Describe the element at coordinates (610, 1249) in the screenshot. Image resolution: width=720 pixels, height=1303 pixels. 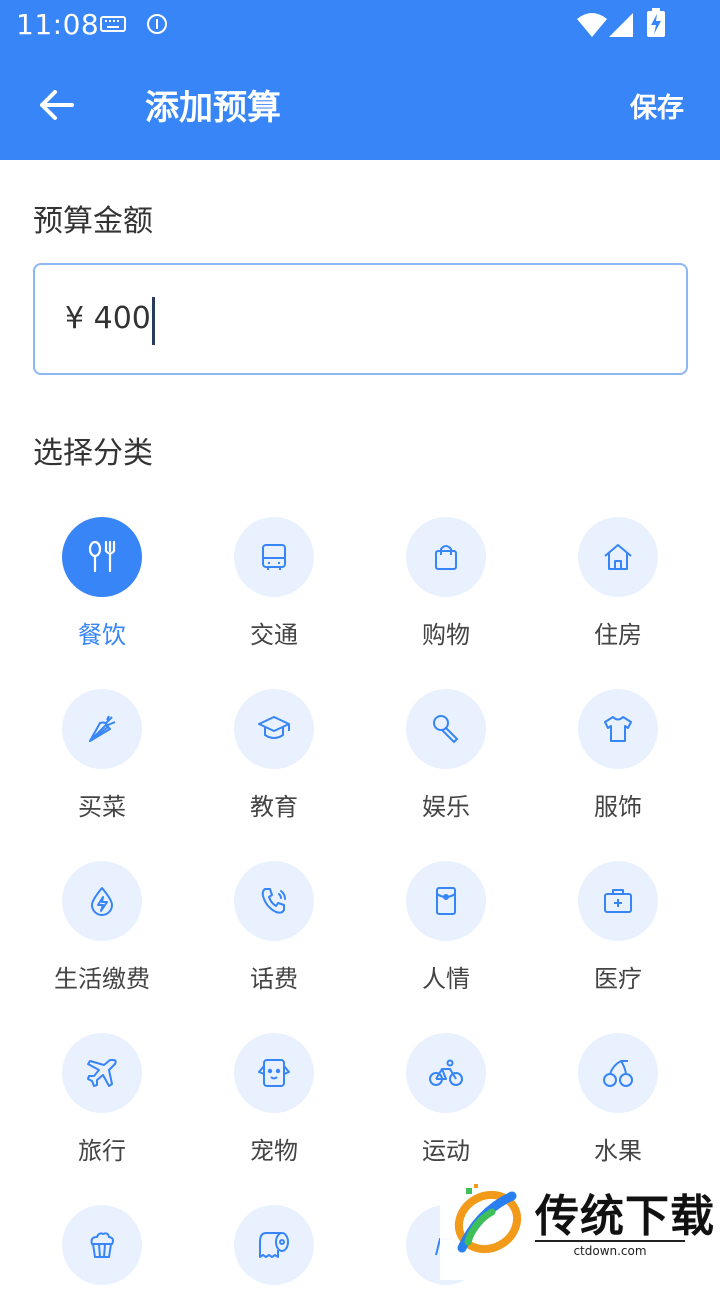
I see `watermark-url: ctdown.com` at that location.